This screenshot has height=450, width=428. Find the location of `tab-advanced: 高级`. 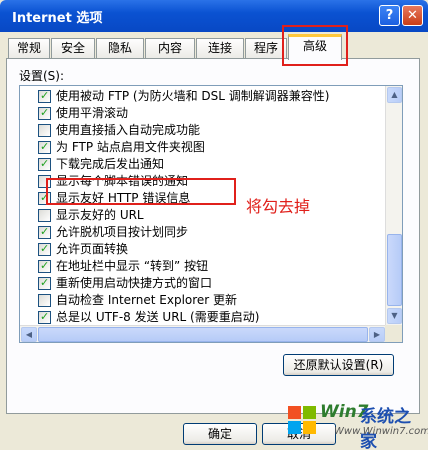

tab-advanced: 高级 is located at coordinates (315, 47).